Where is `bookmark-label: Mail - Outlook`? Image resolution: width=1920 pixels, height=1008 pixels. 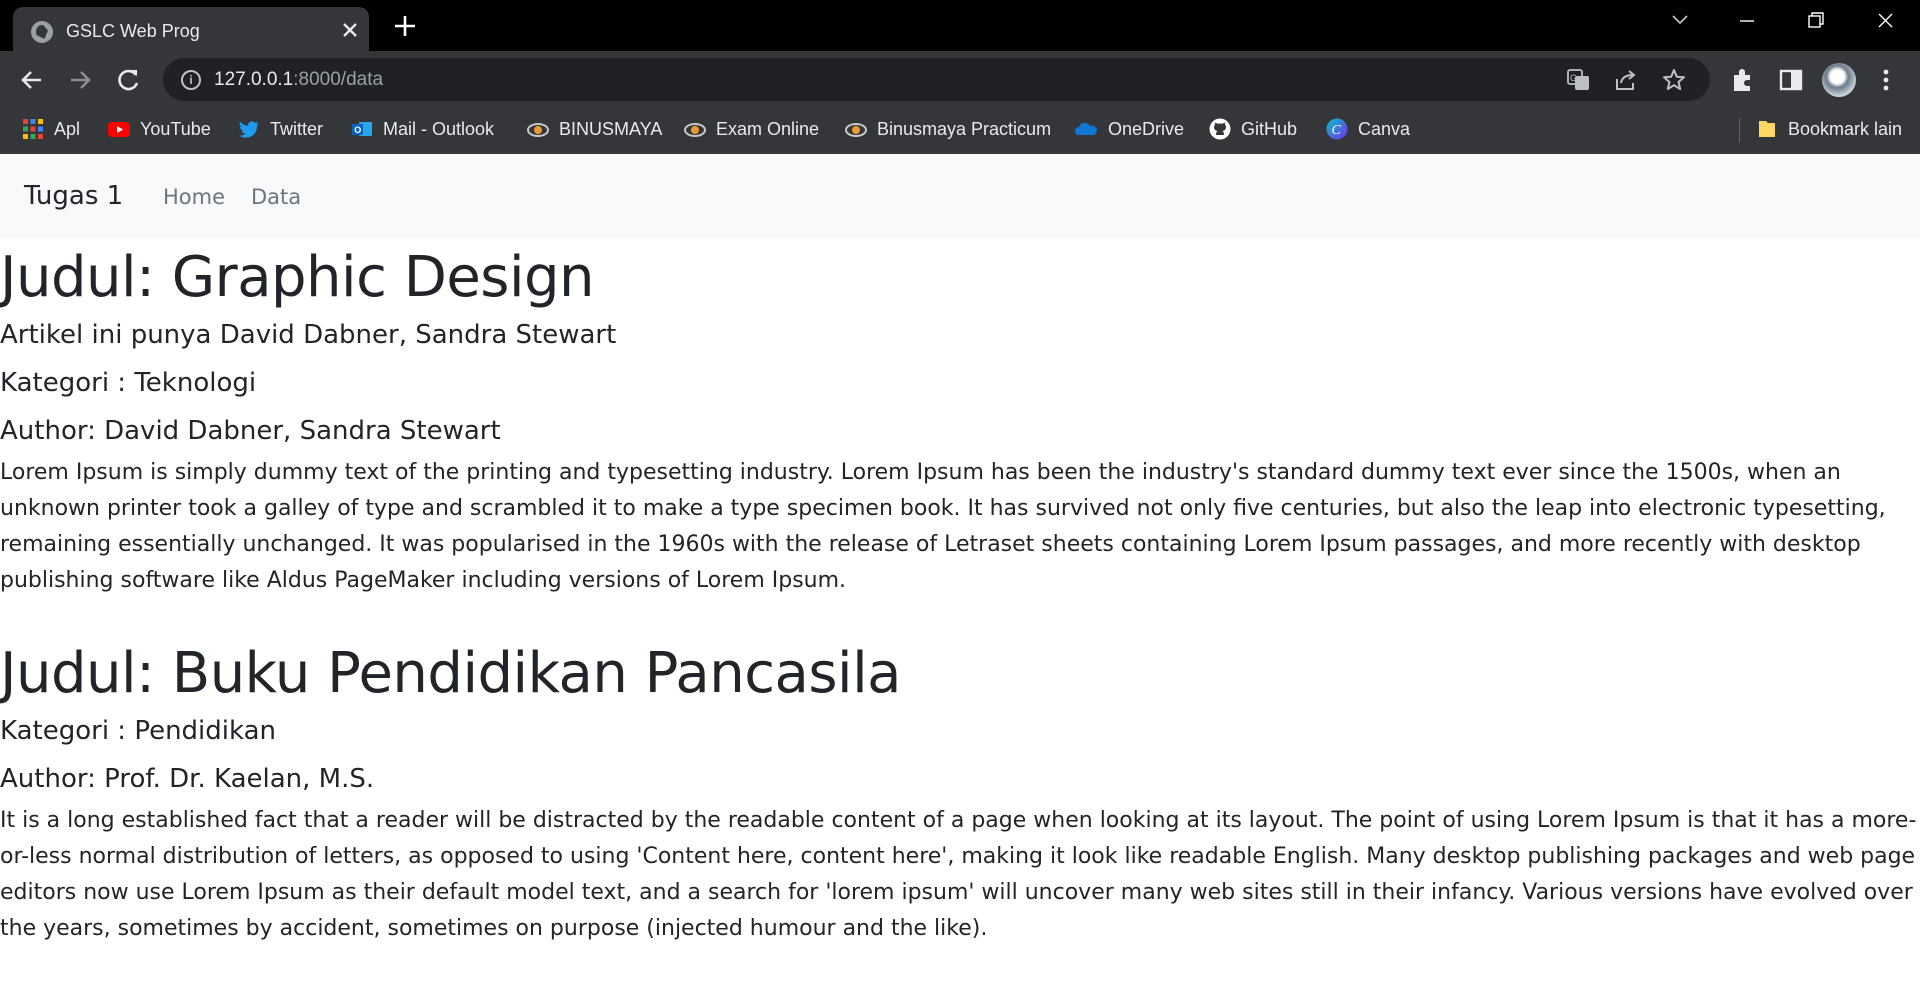
bookmark-label: Mail - Outlook is located at coordinates (439, 128).